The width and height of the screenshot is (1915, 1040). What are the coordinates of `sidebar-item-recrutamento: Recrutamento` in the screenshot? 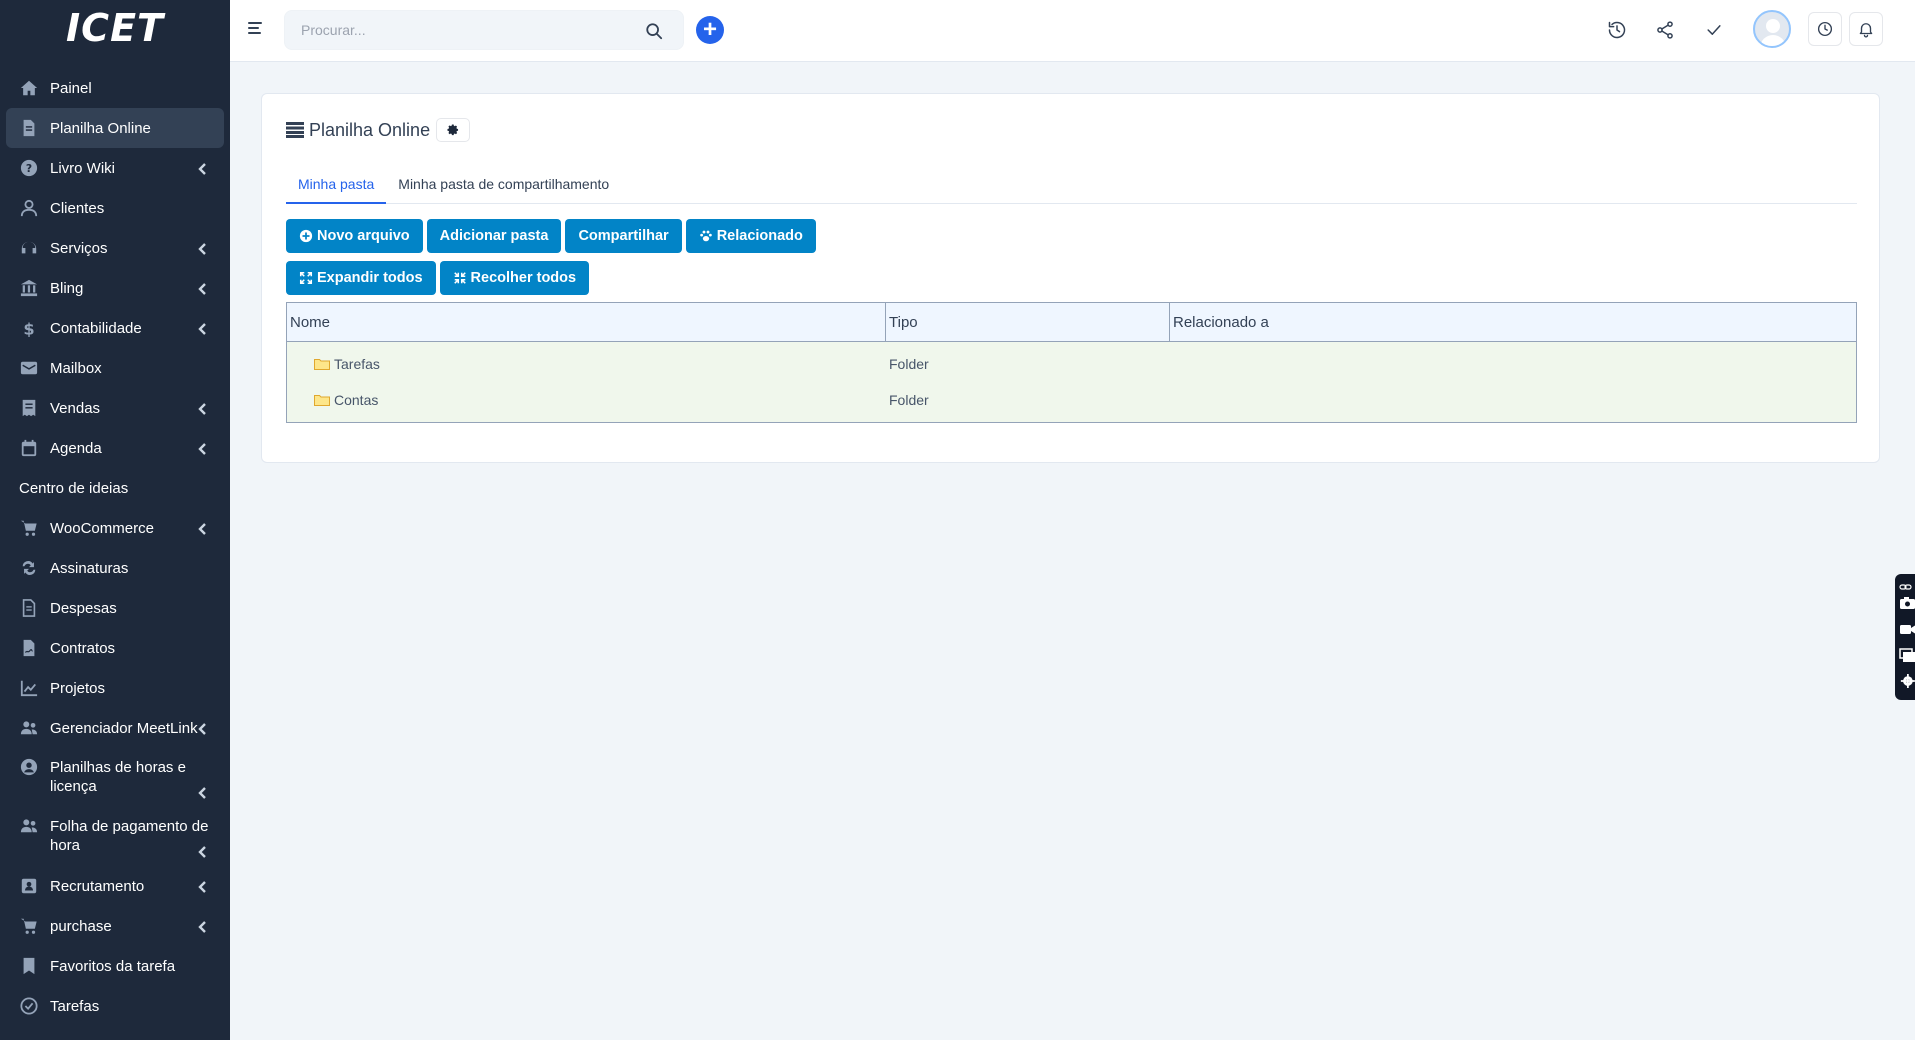 It's located at (115, 886).